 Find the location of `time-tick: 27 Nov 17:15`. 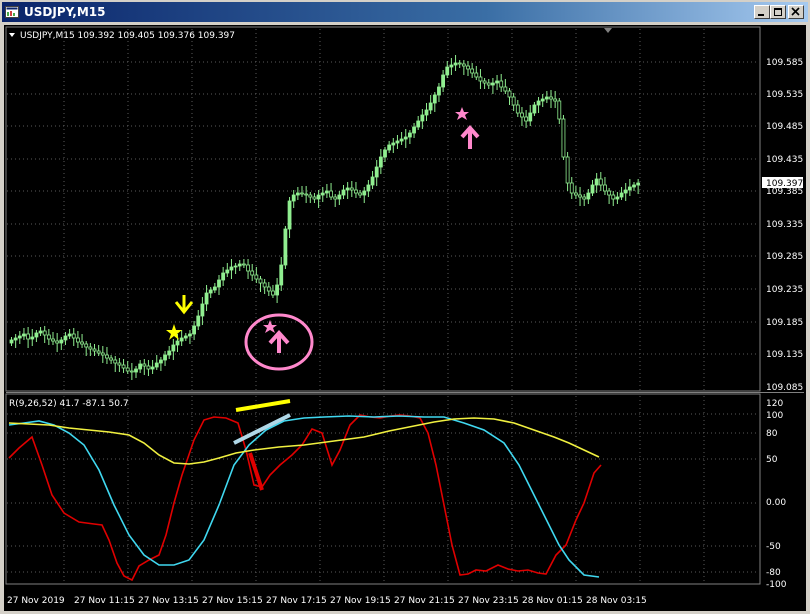

time-tick: 27 Nov 17:15 is located at coordinates (296, 601).